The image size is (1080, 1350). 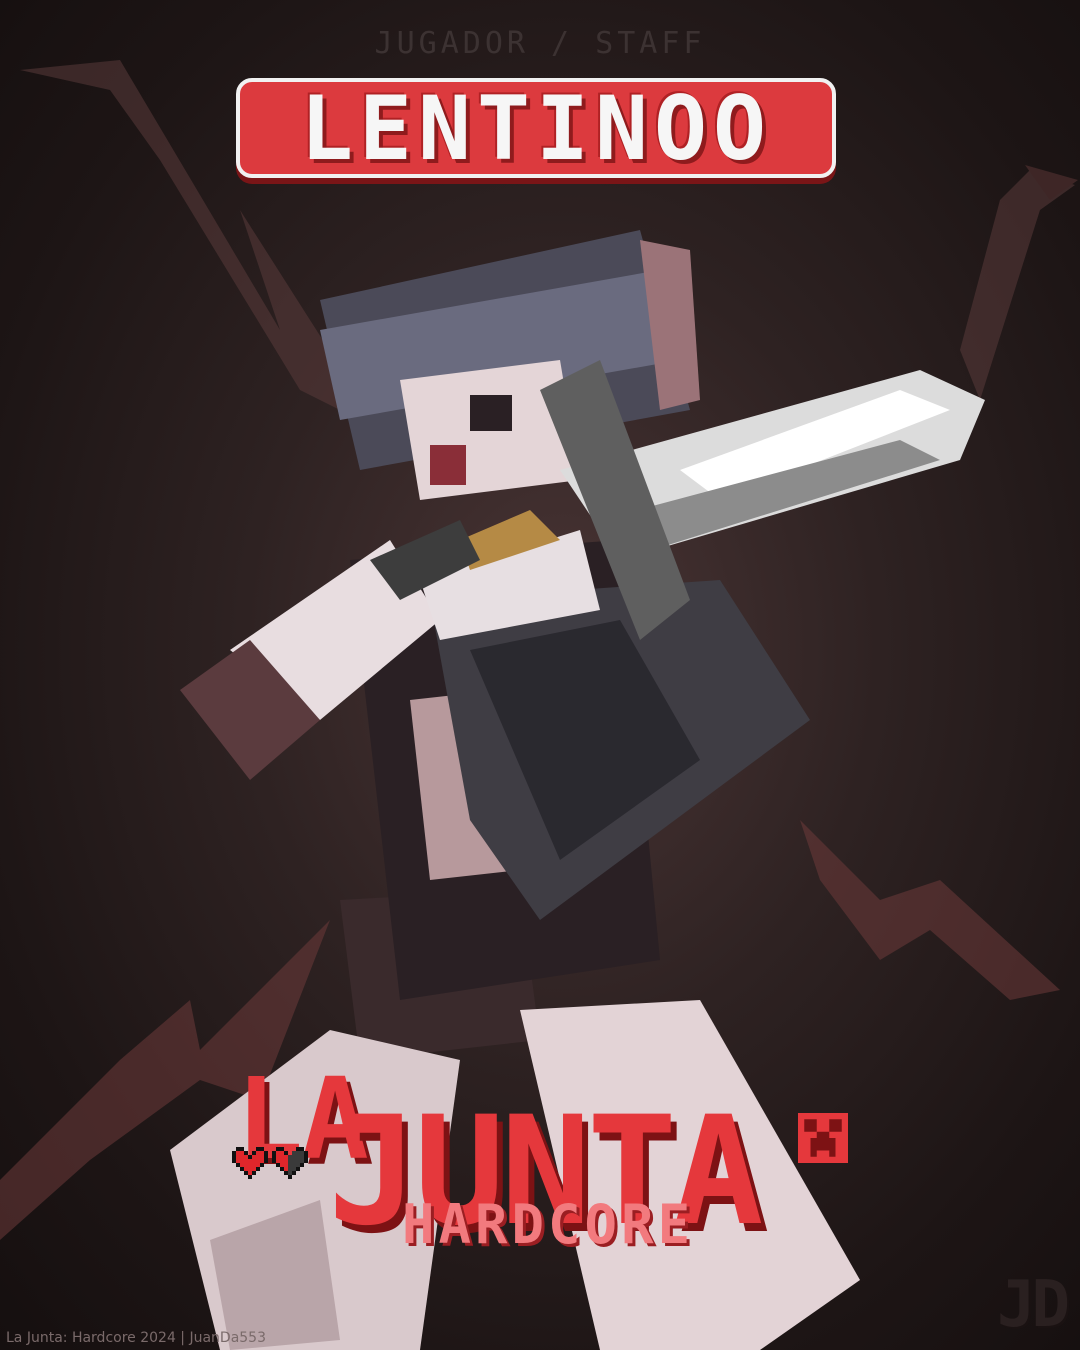 What do you see at coordinates (1033, 1305) in the screenshot?
I see `jd-watermark: JD` at bounding box center [1033, 1305].